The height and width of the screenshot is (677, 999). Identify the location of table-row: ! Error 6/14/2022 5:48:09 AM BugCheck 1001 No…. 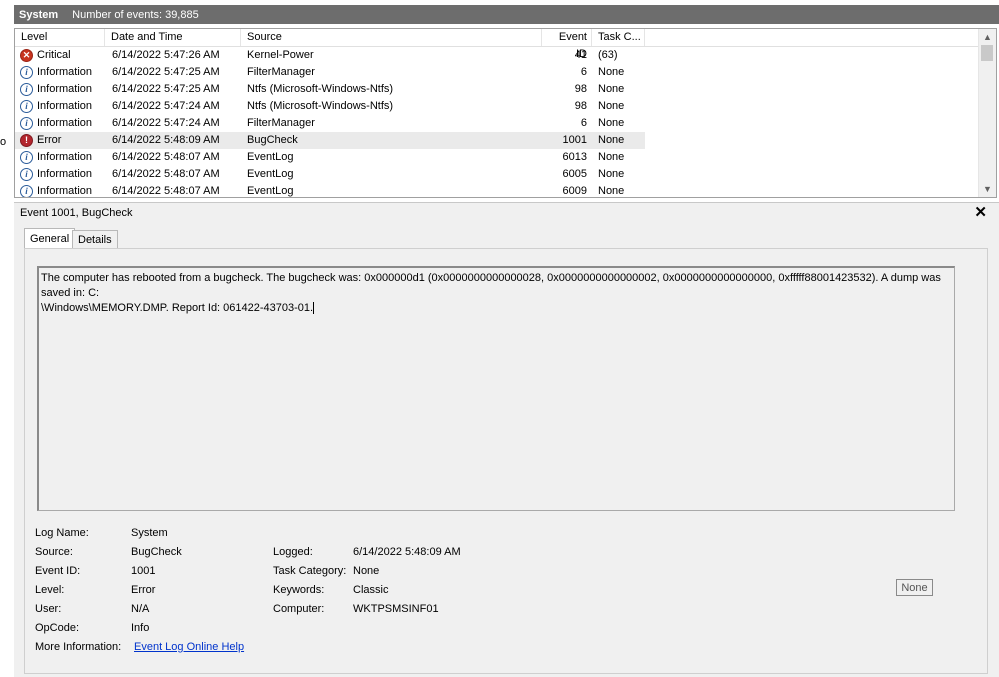
(330, 140).